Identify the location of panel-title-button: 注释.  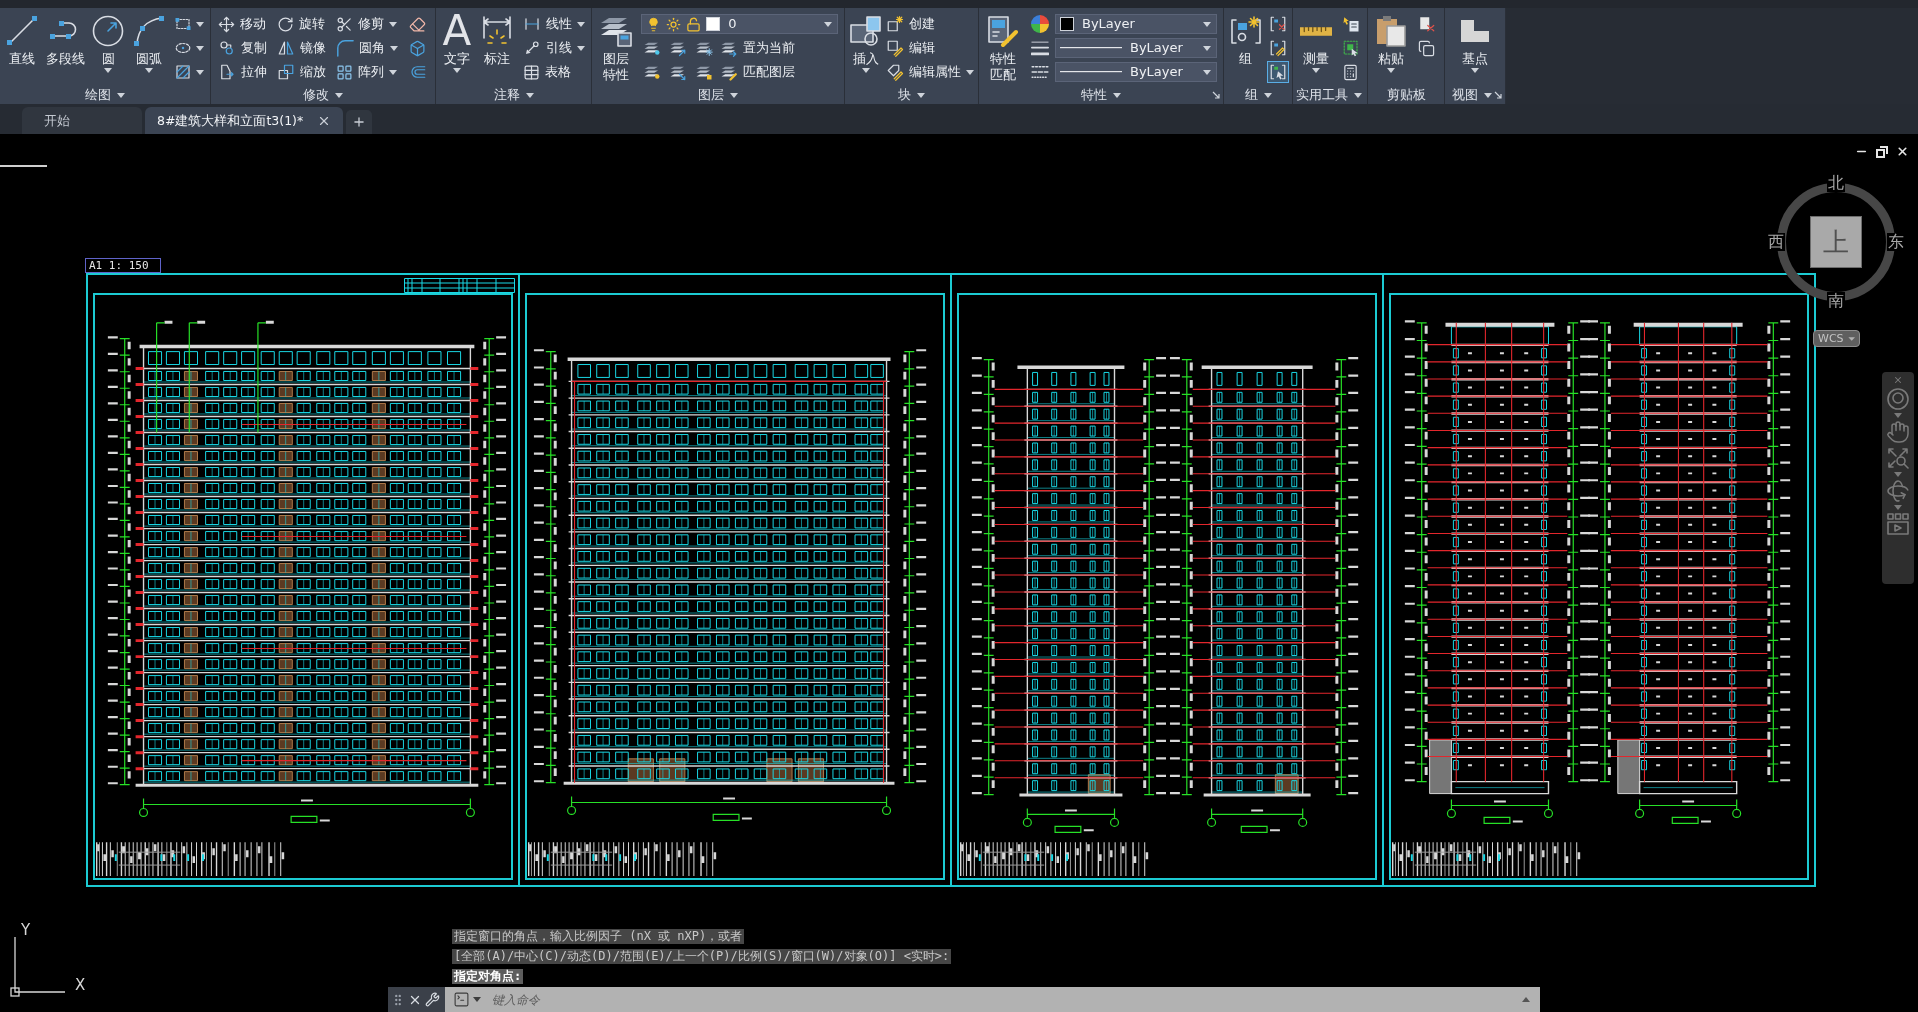
(513, 95).